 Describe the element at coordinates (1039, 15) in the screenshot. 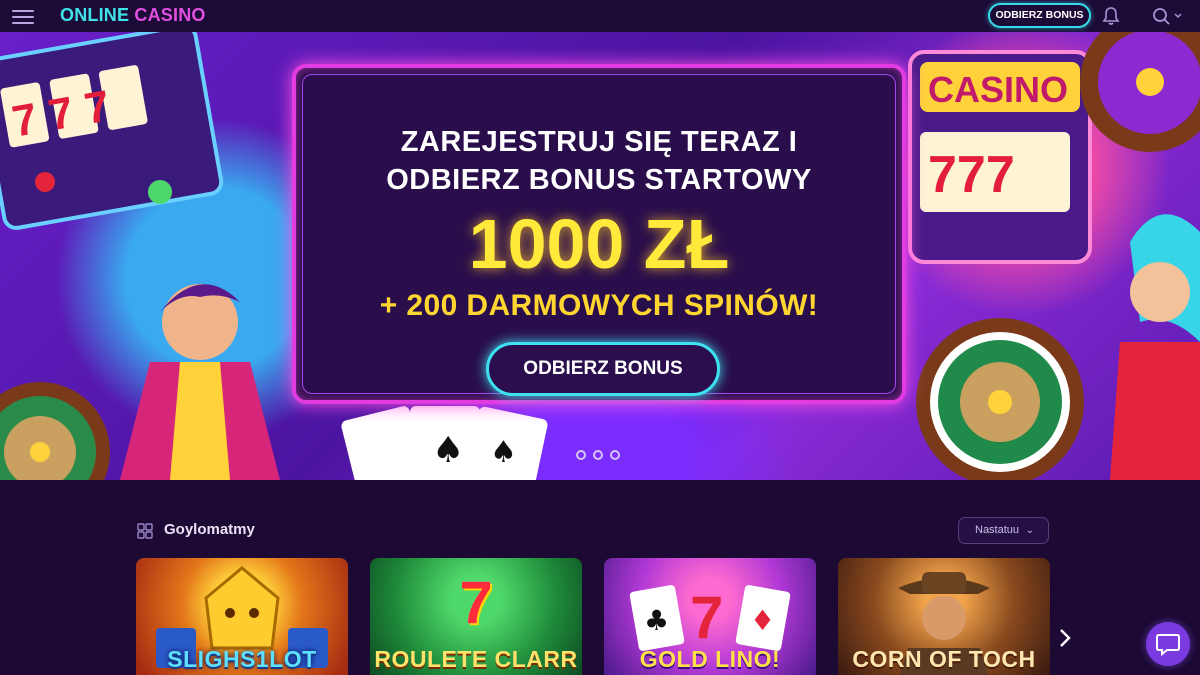

I see `header-bonus-button: ODBIERZ BONUS` at that location.